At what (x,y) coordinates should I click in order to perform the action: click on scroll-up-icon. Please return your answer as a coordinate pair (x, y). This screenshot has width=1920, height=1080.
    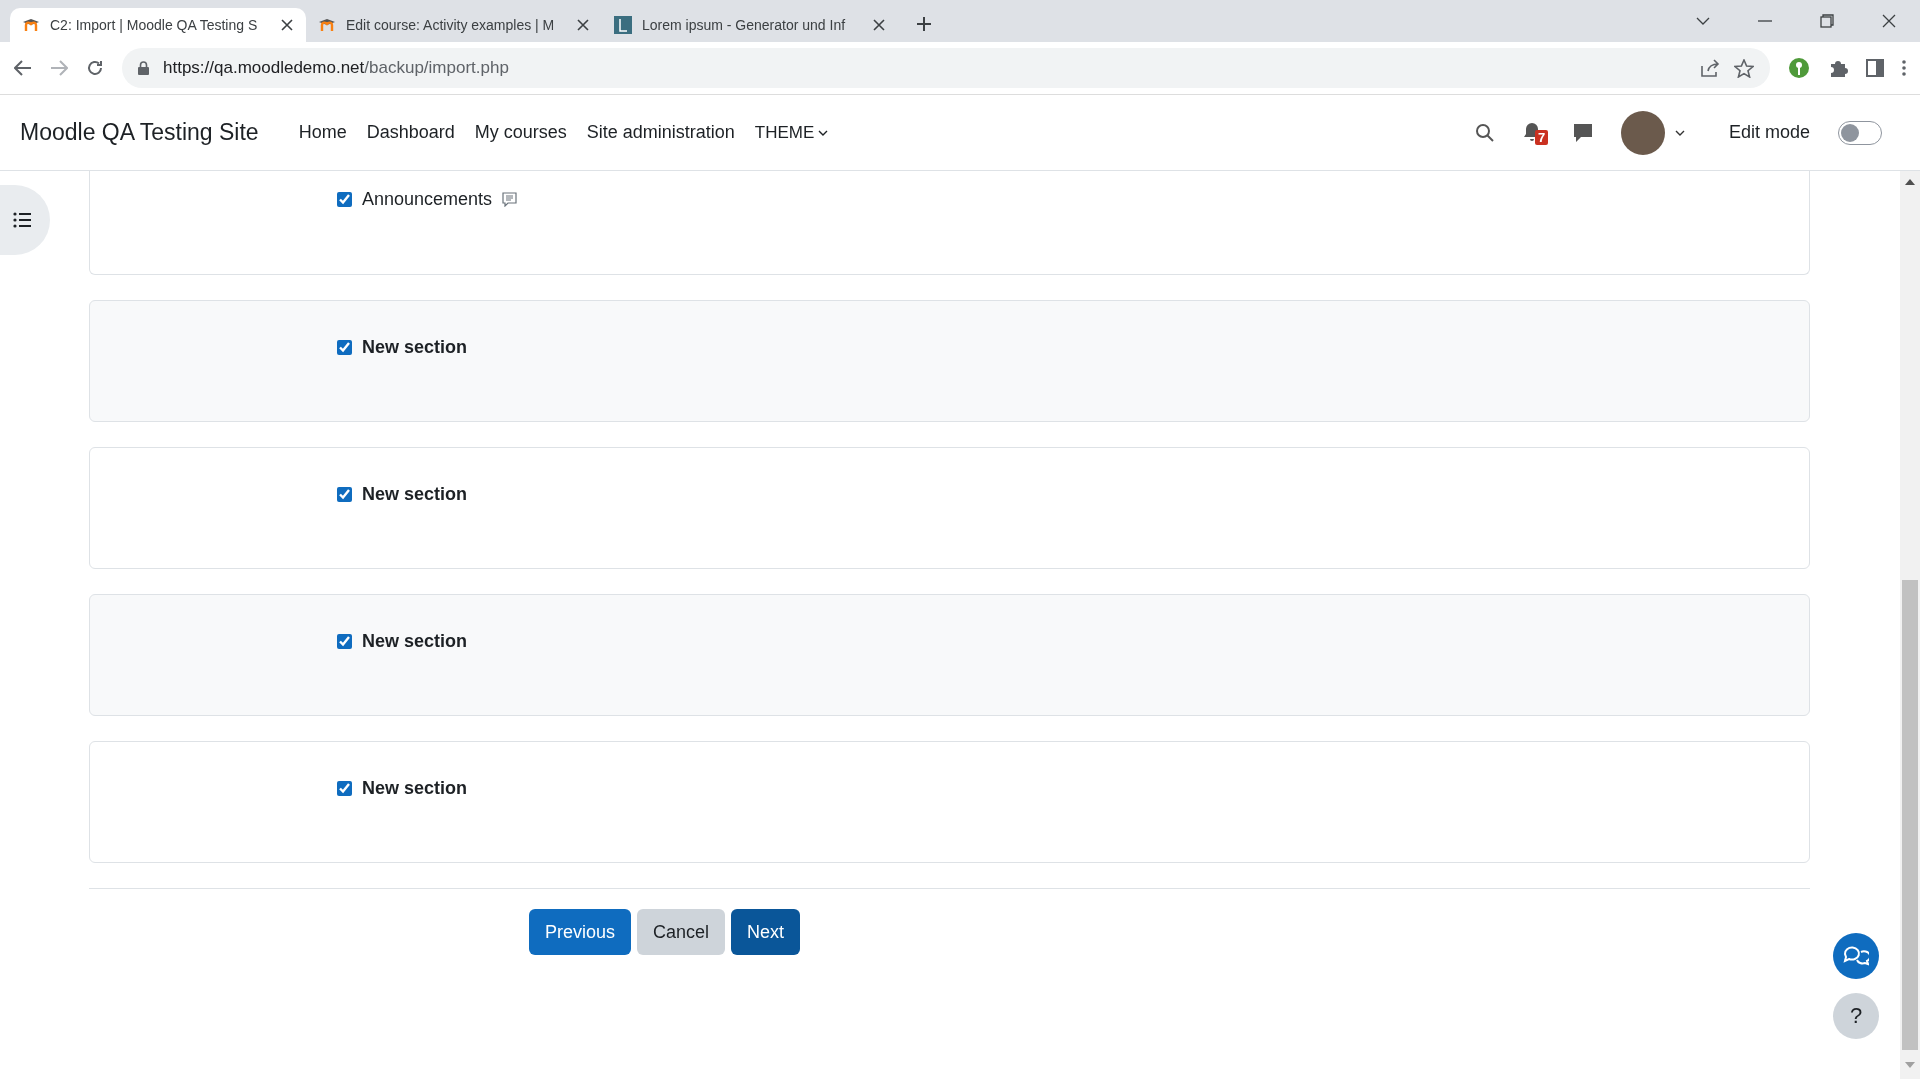
    Looking at the image, I should click on (1910, 182).